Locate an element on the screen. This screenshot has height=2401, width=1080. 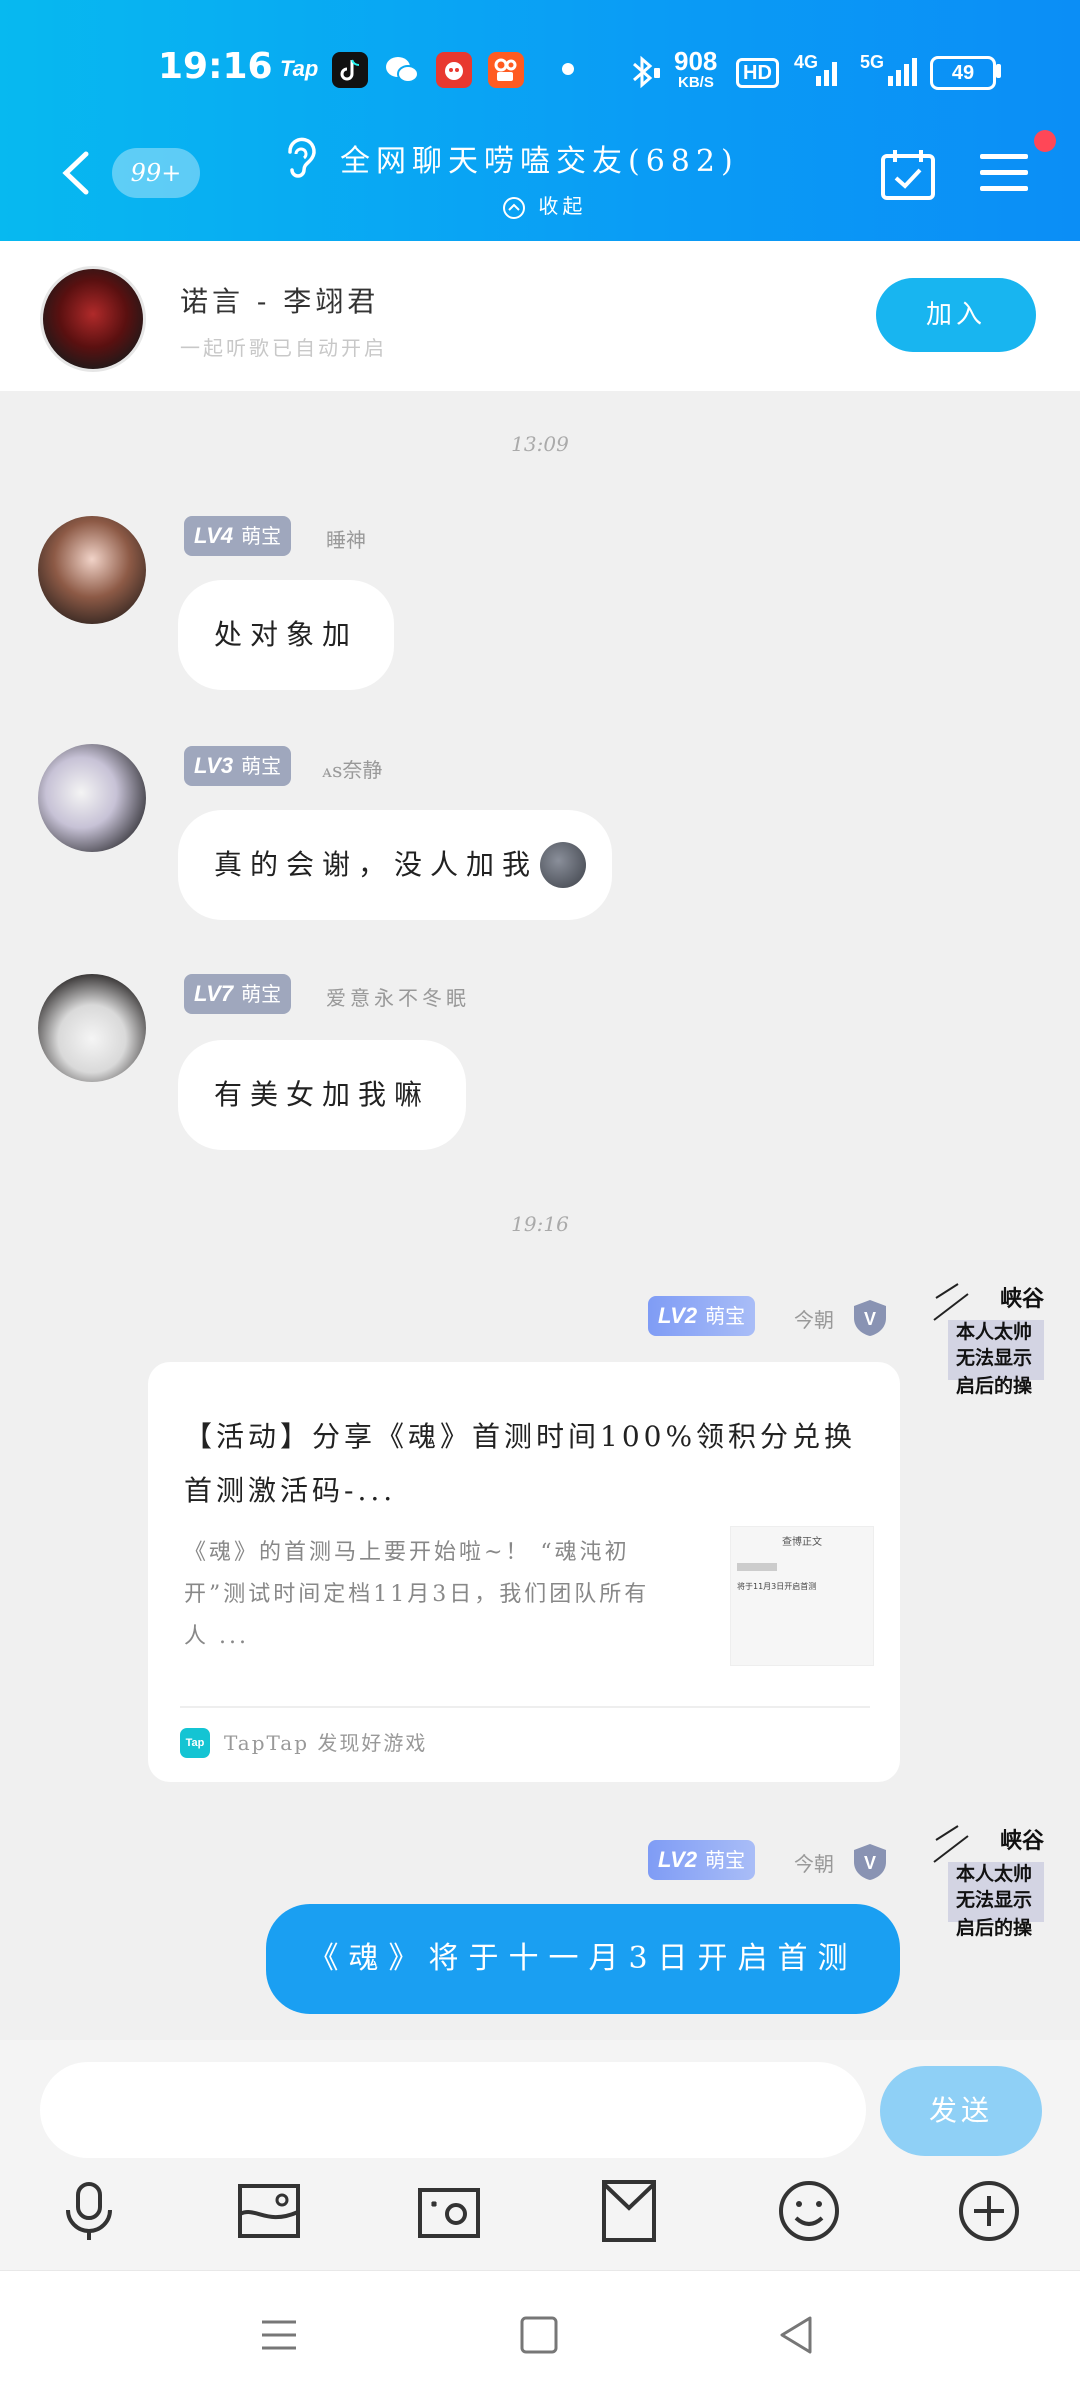
emoji-button is located at coordinates (809, 2211).